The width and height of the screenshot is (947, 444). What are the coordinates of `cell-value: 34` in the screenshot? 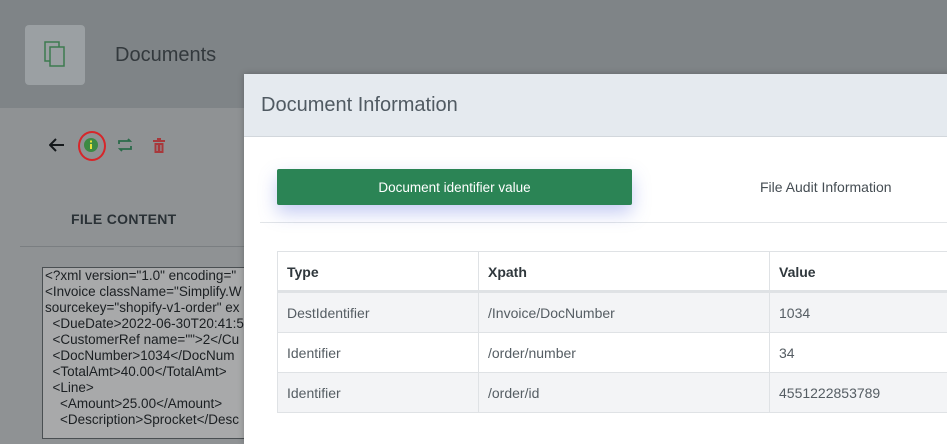 It's located at (858, 353).